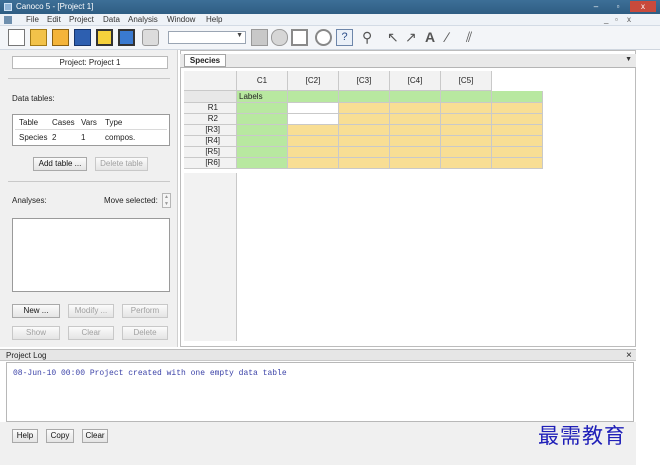 The height and width of the screenshot is (465, 660). What do you see at coordinates (81, 19) in the screenshot?
I see `menu-project: Project` at bounding box center [81, 19].